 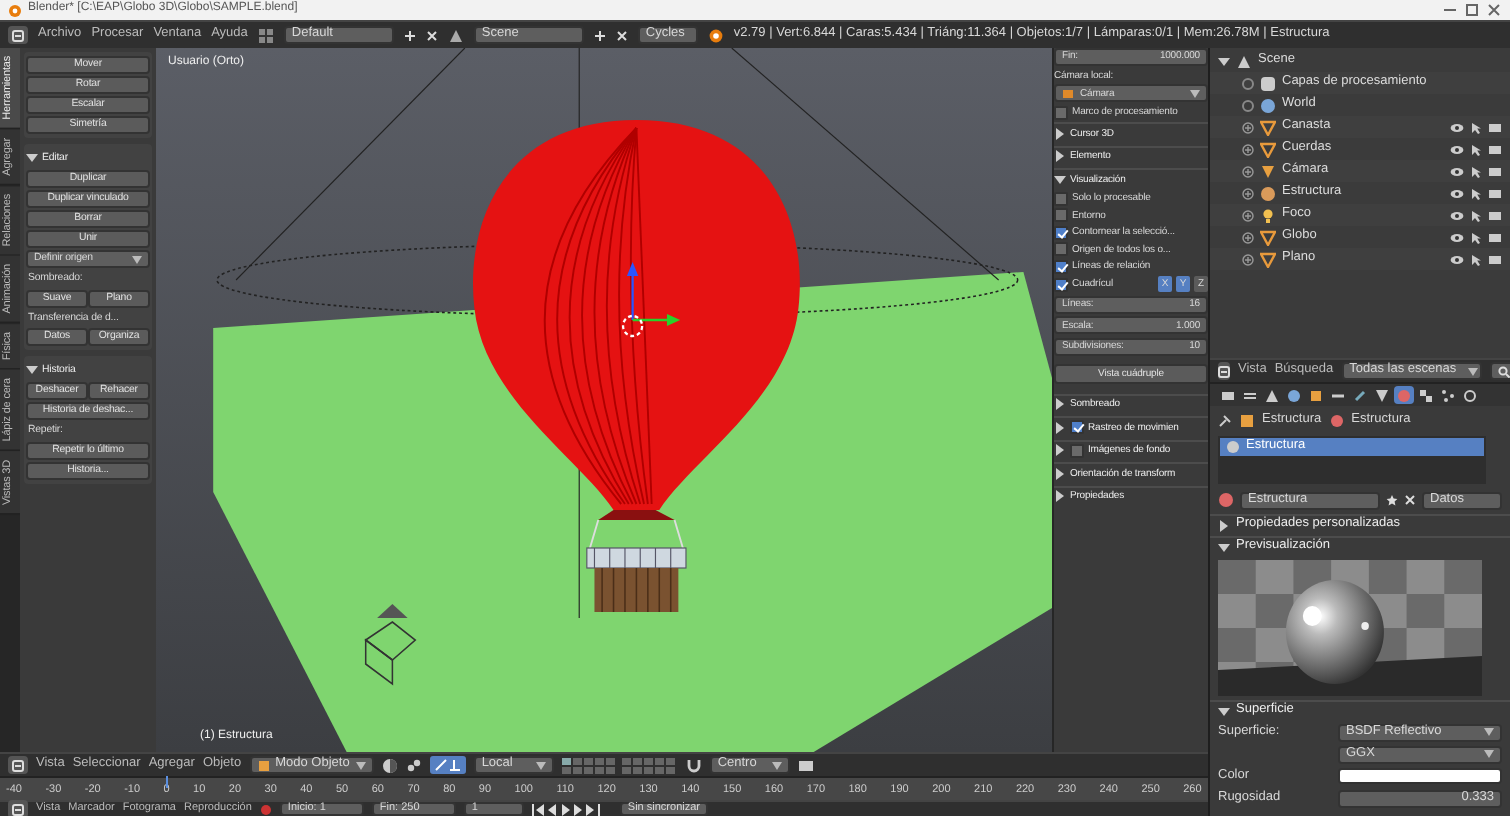 What do you see at coordinates (15, 10) in the screenshot?
I see `blender-logo-icon` at bounding box center [15, 10].